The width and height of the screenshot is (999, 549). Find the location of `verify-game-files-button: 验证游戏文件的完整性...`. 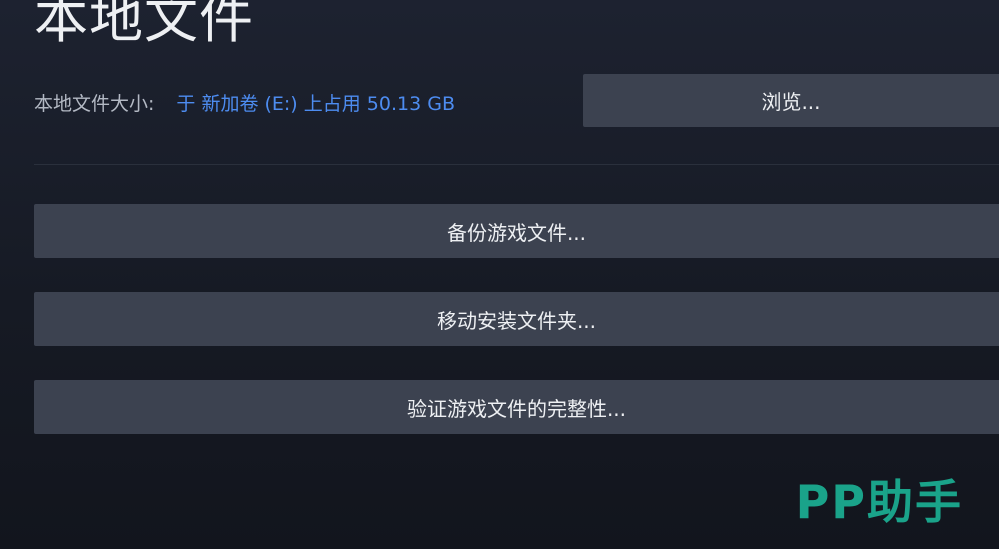

verify-game-files-button: 验证游戏文件的完整性... is located at coordinates (516, 407).